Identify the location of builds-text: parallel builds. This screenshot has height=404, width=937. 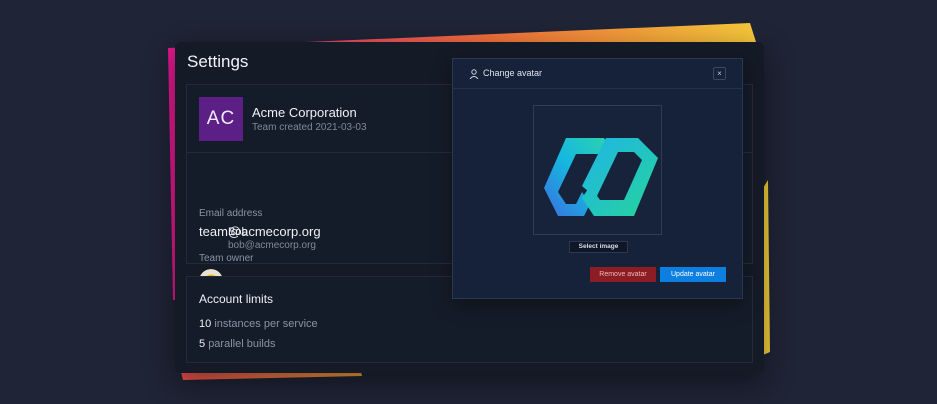
(242, 344).